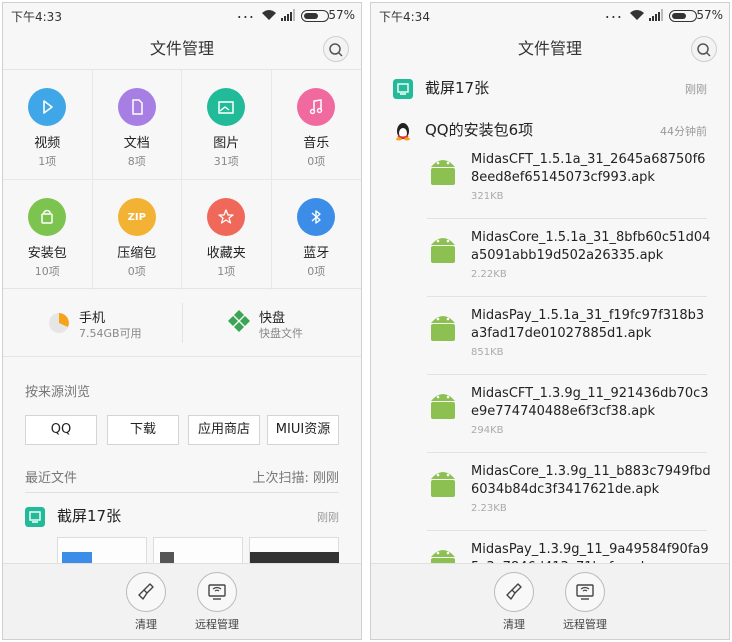  What do you see at coordinates (550, 16) in the screenshot?
I see `status-bar: 下午4:34 ... 57%` at bounding box center [550, 16].